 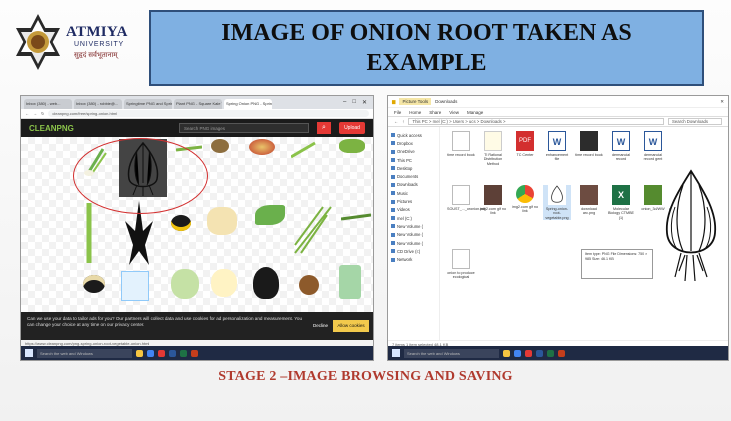 I want to click on file-item: Wdermancial record, so click(x=621, y=146).